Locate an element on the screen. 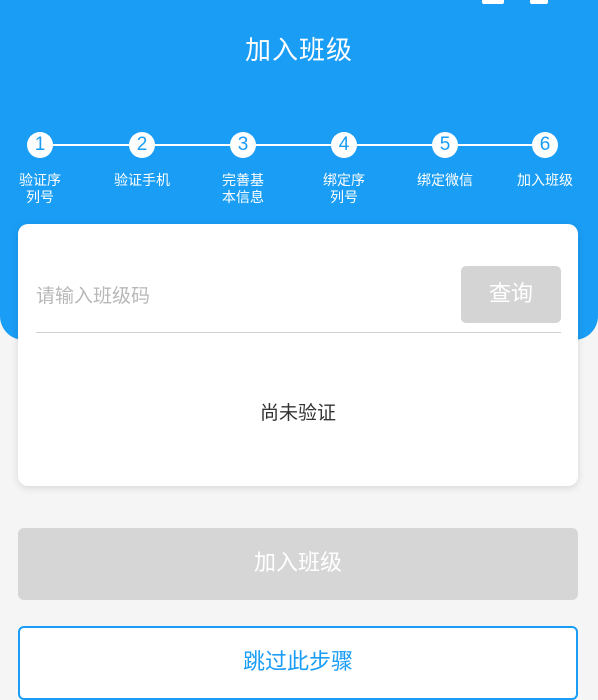 The width and height of the screenshot is (598, 700). step-number: 6 is located at coordinates (545, 145).